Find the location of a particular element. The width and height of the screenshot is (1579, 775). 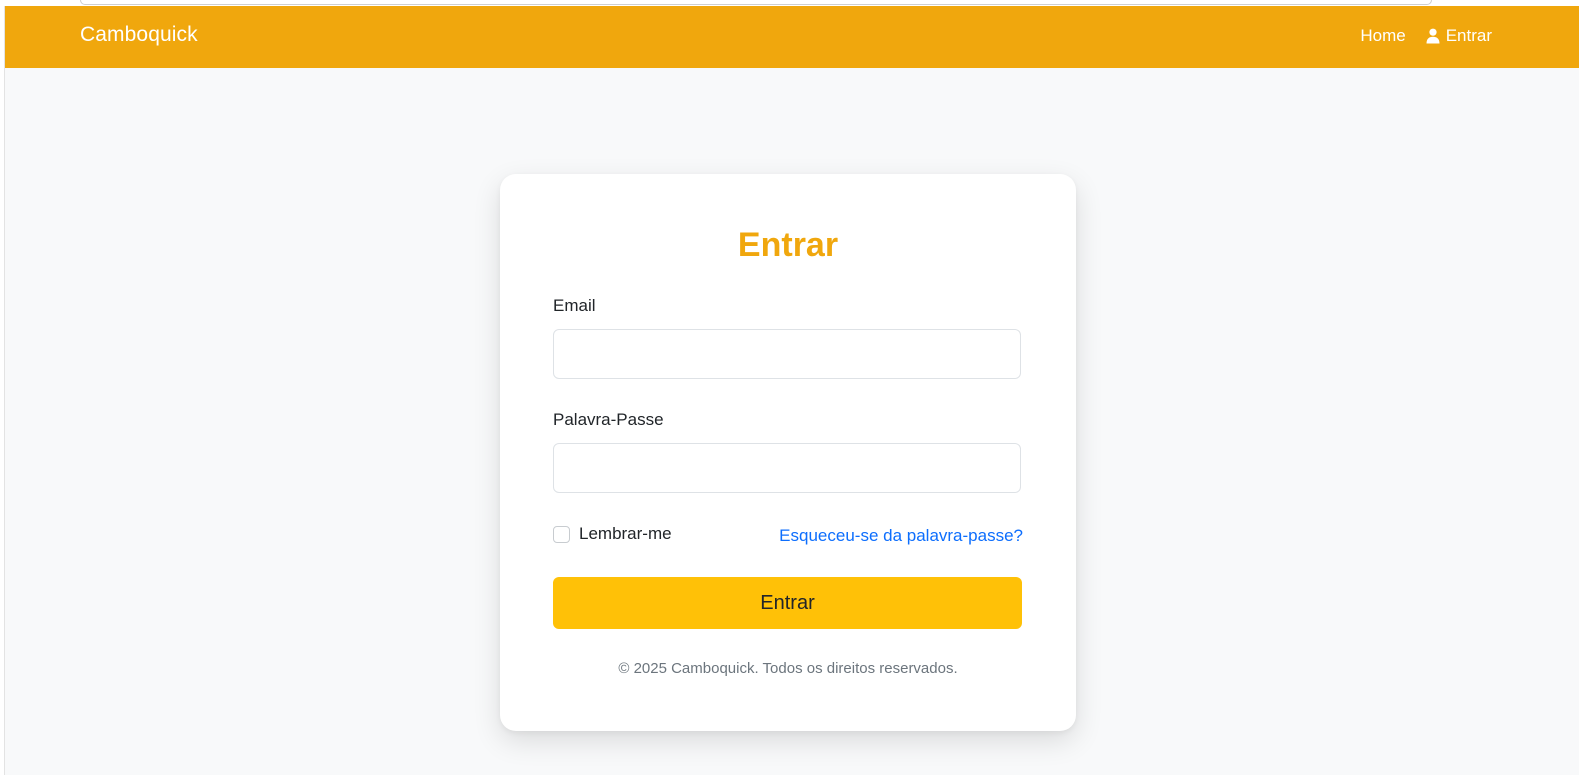

navbar: Camboquick Home Entrar is located at coordinates (792, 37).